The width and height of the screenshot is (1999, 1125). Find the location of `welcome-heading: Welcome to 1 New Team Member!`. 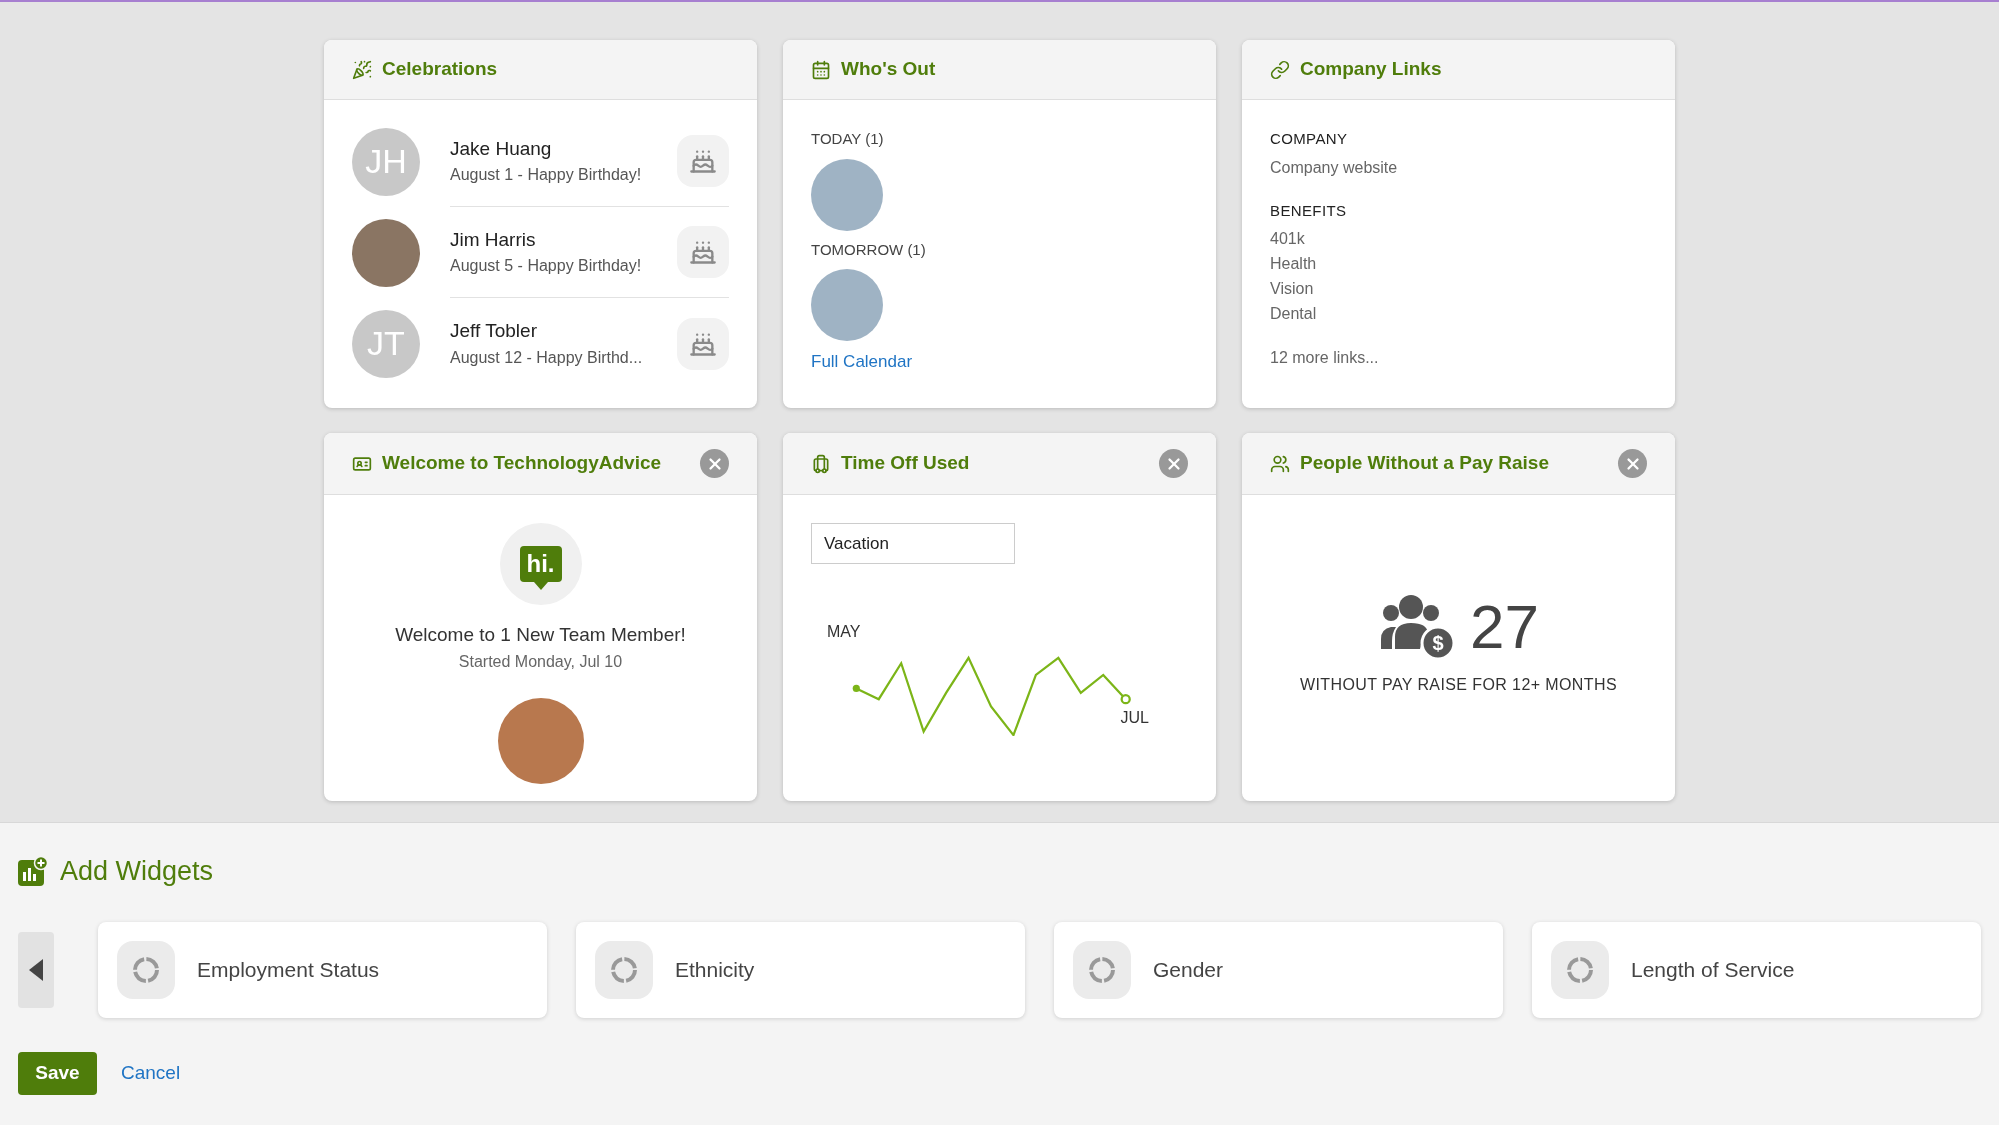

welcome-heading: Welcome to 1 New Team Member! is located at coordinates (540, 635).